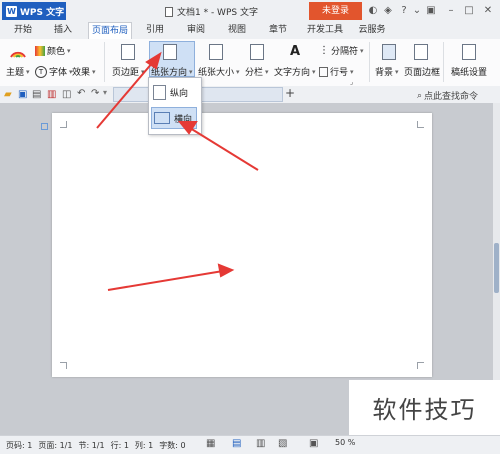 This screenshot has width=500, height=454. I want to click on watermark: 软件技巧, so click(424, 407).